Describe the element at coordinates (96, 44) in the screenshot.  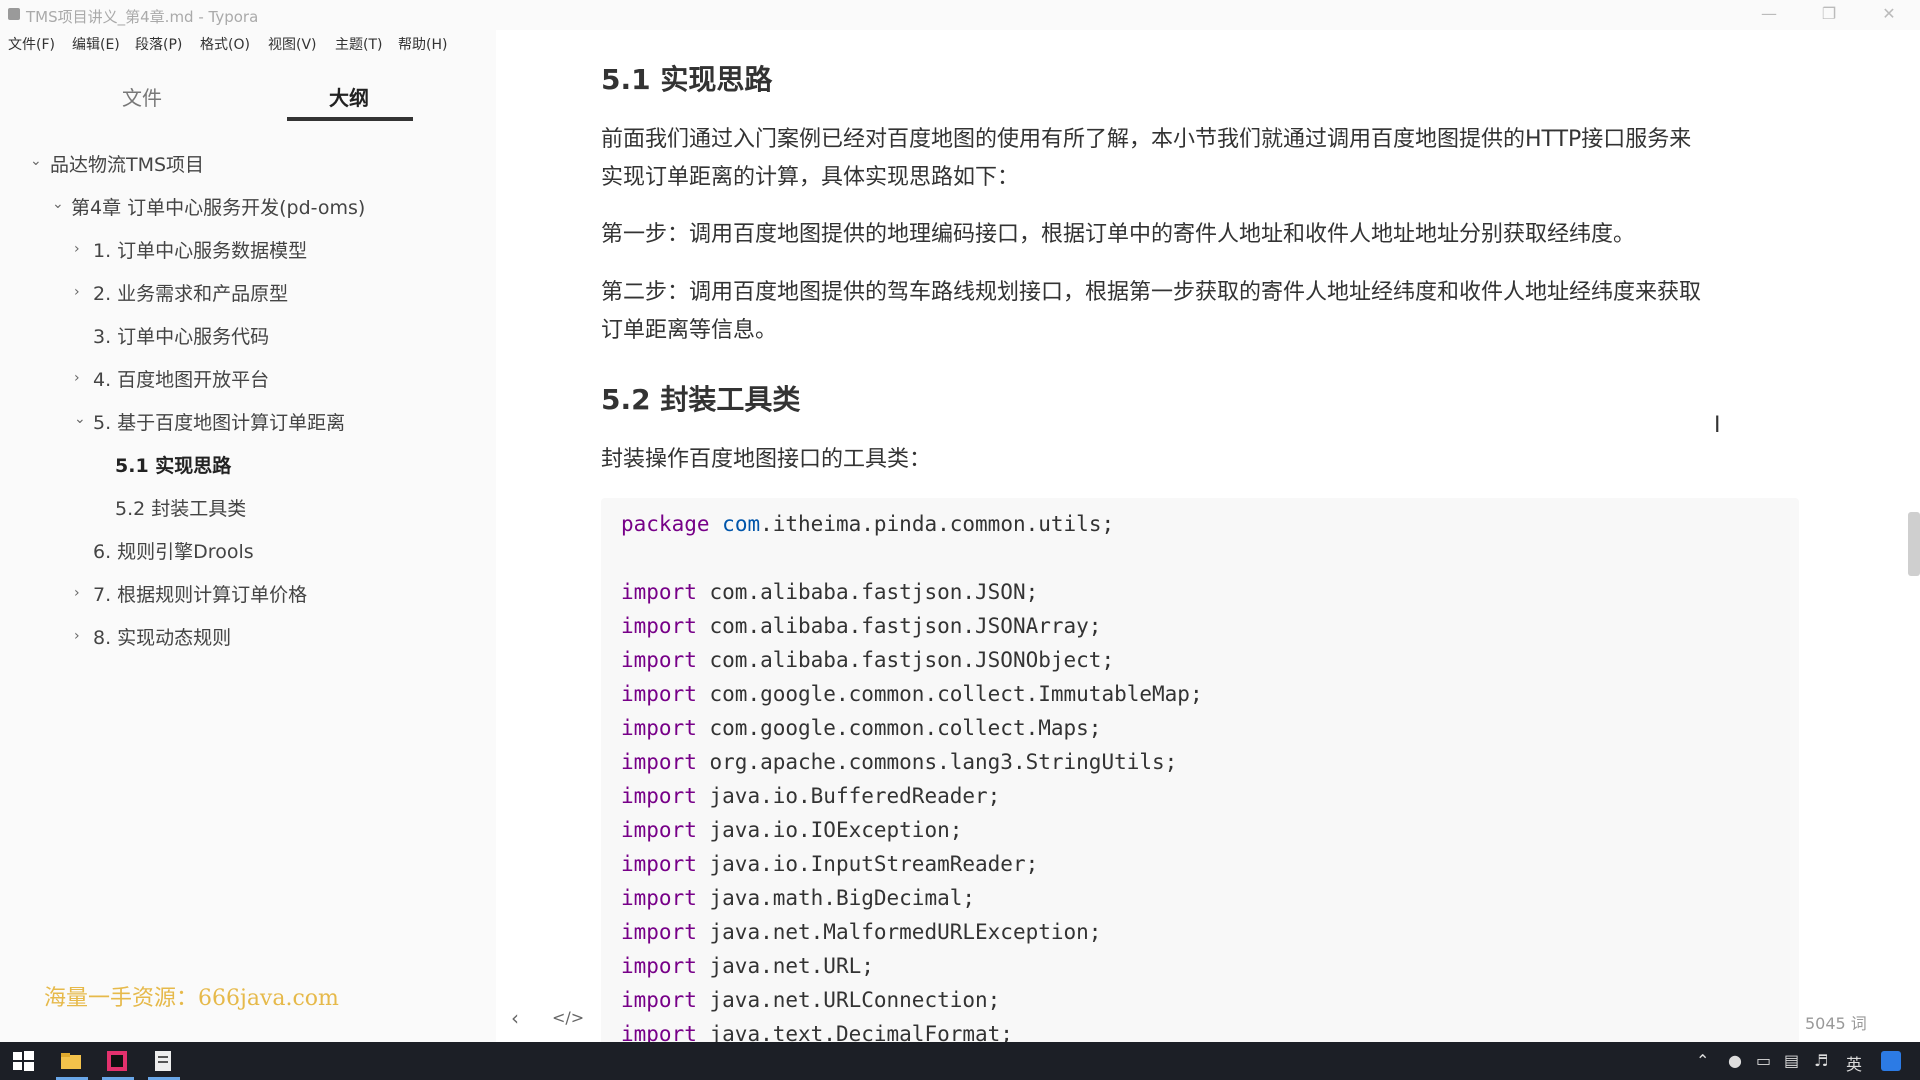
I see `menu-edit: 编辑(E)` at that location.